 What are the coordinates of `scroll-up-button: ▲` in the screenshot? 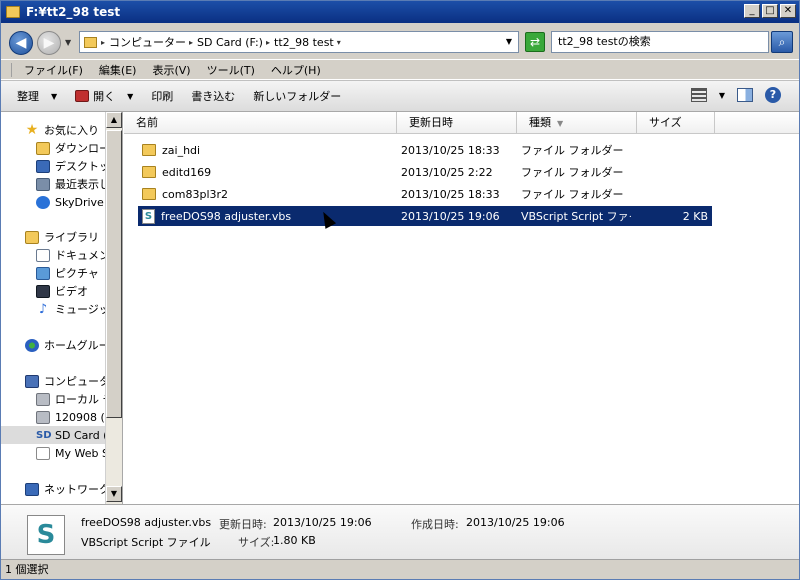 It's located at (114, 120).